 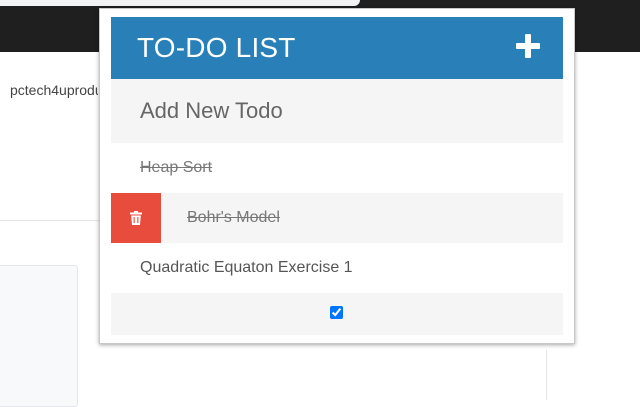 What do you see at coordinates (337, 48) in the screenshot?
I see `todo-header: TO-DO LIST` at bounding box center [337, 48].